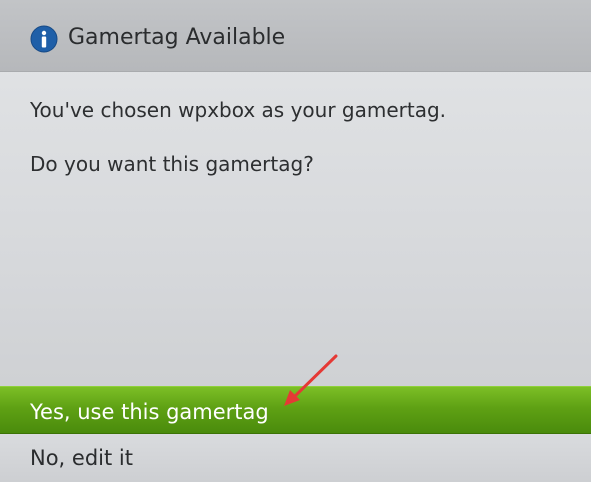 The image size is (591, 482). Describe the element at coordinates (177, 37) in the screenshot. I see `dialog-title: Gamertag Available` at that location.